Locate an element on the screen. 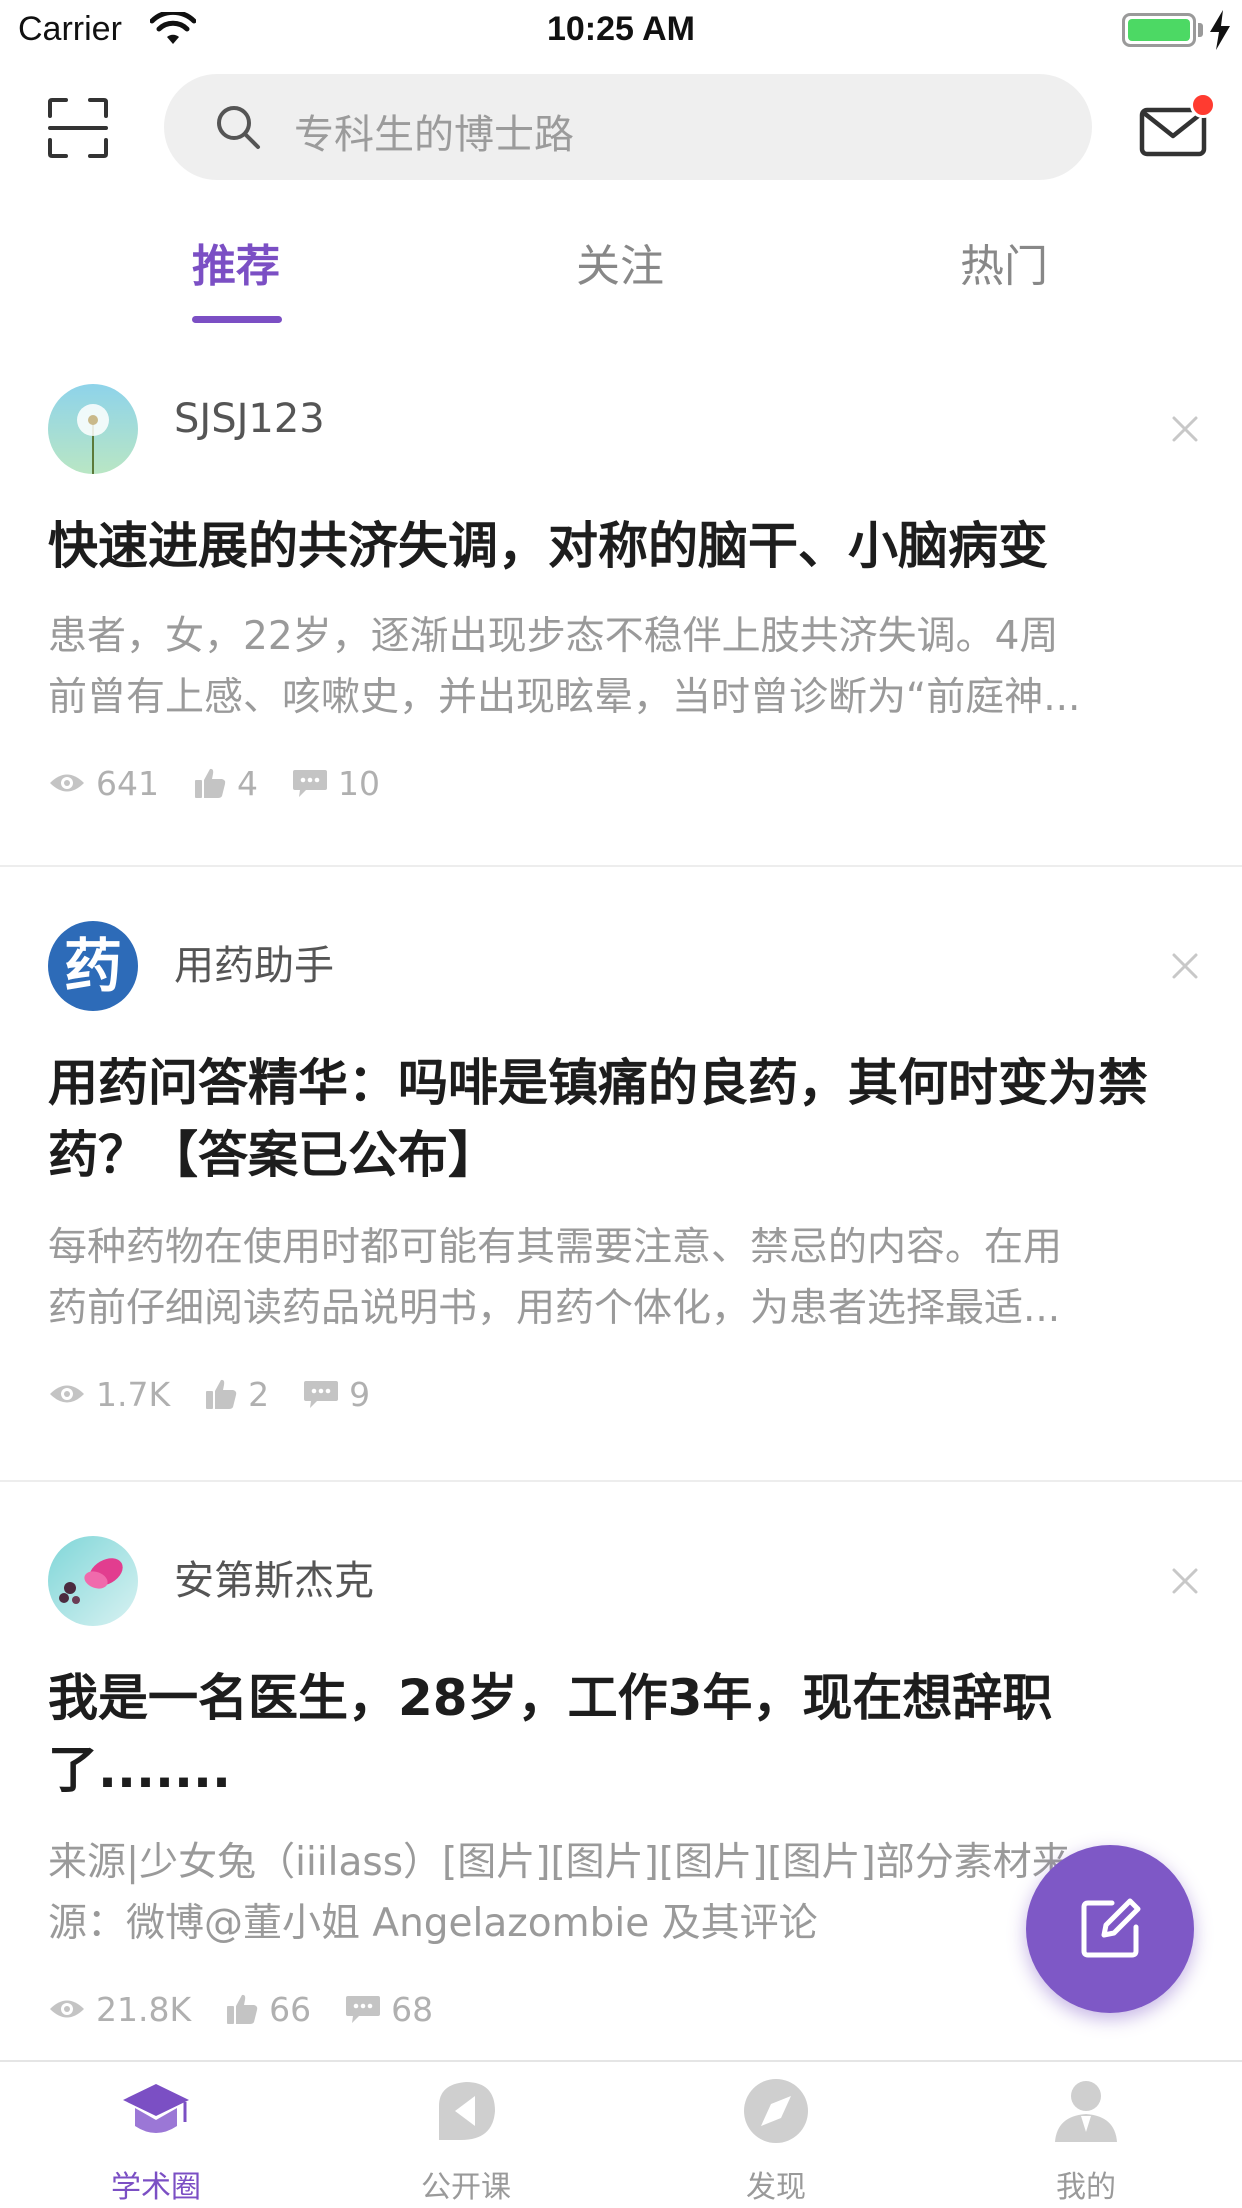  search-bar: 专科生的博士路 is located at coordinates (628, 127).